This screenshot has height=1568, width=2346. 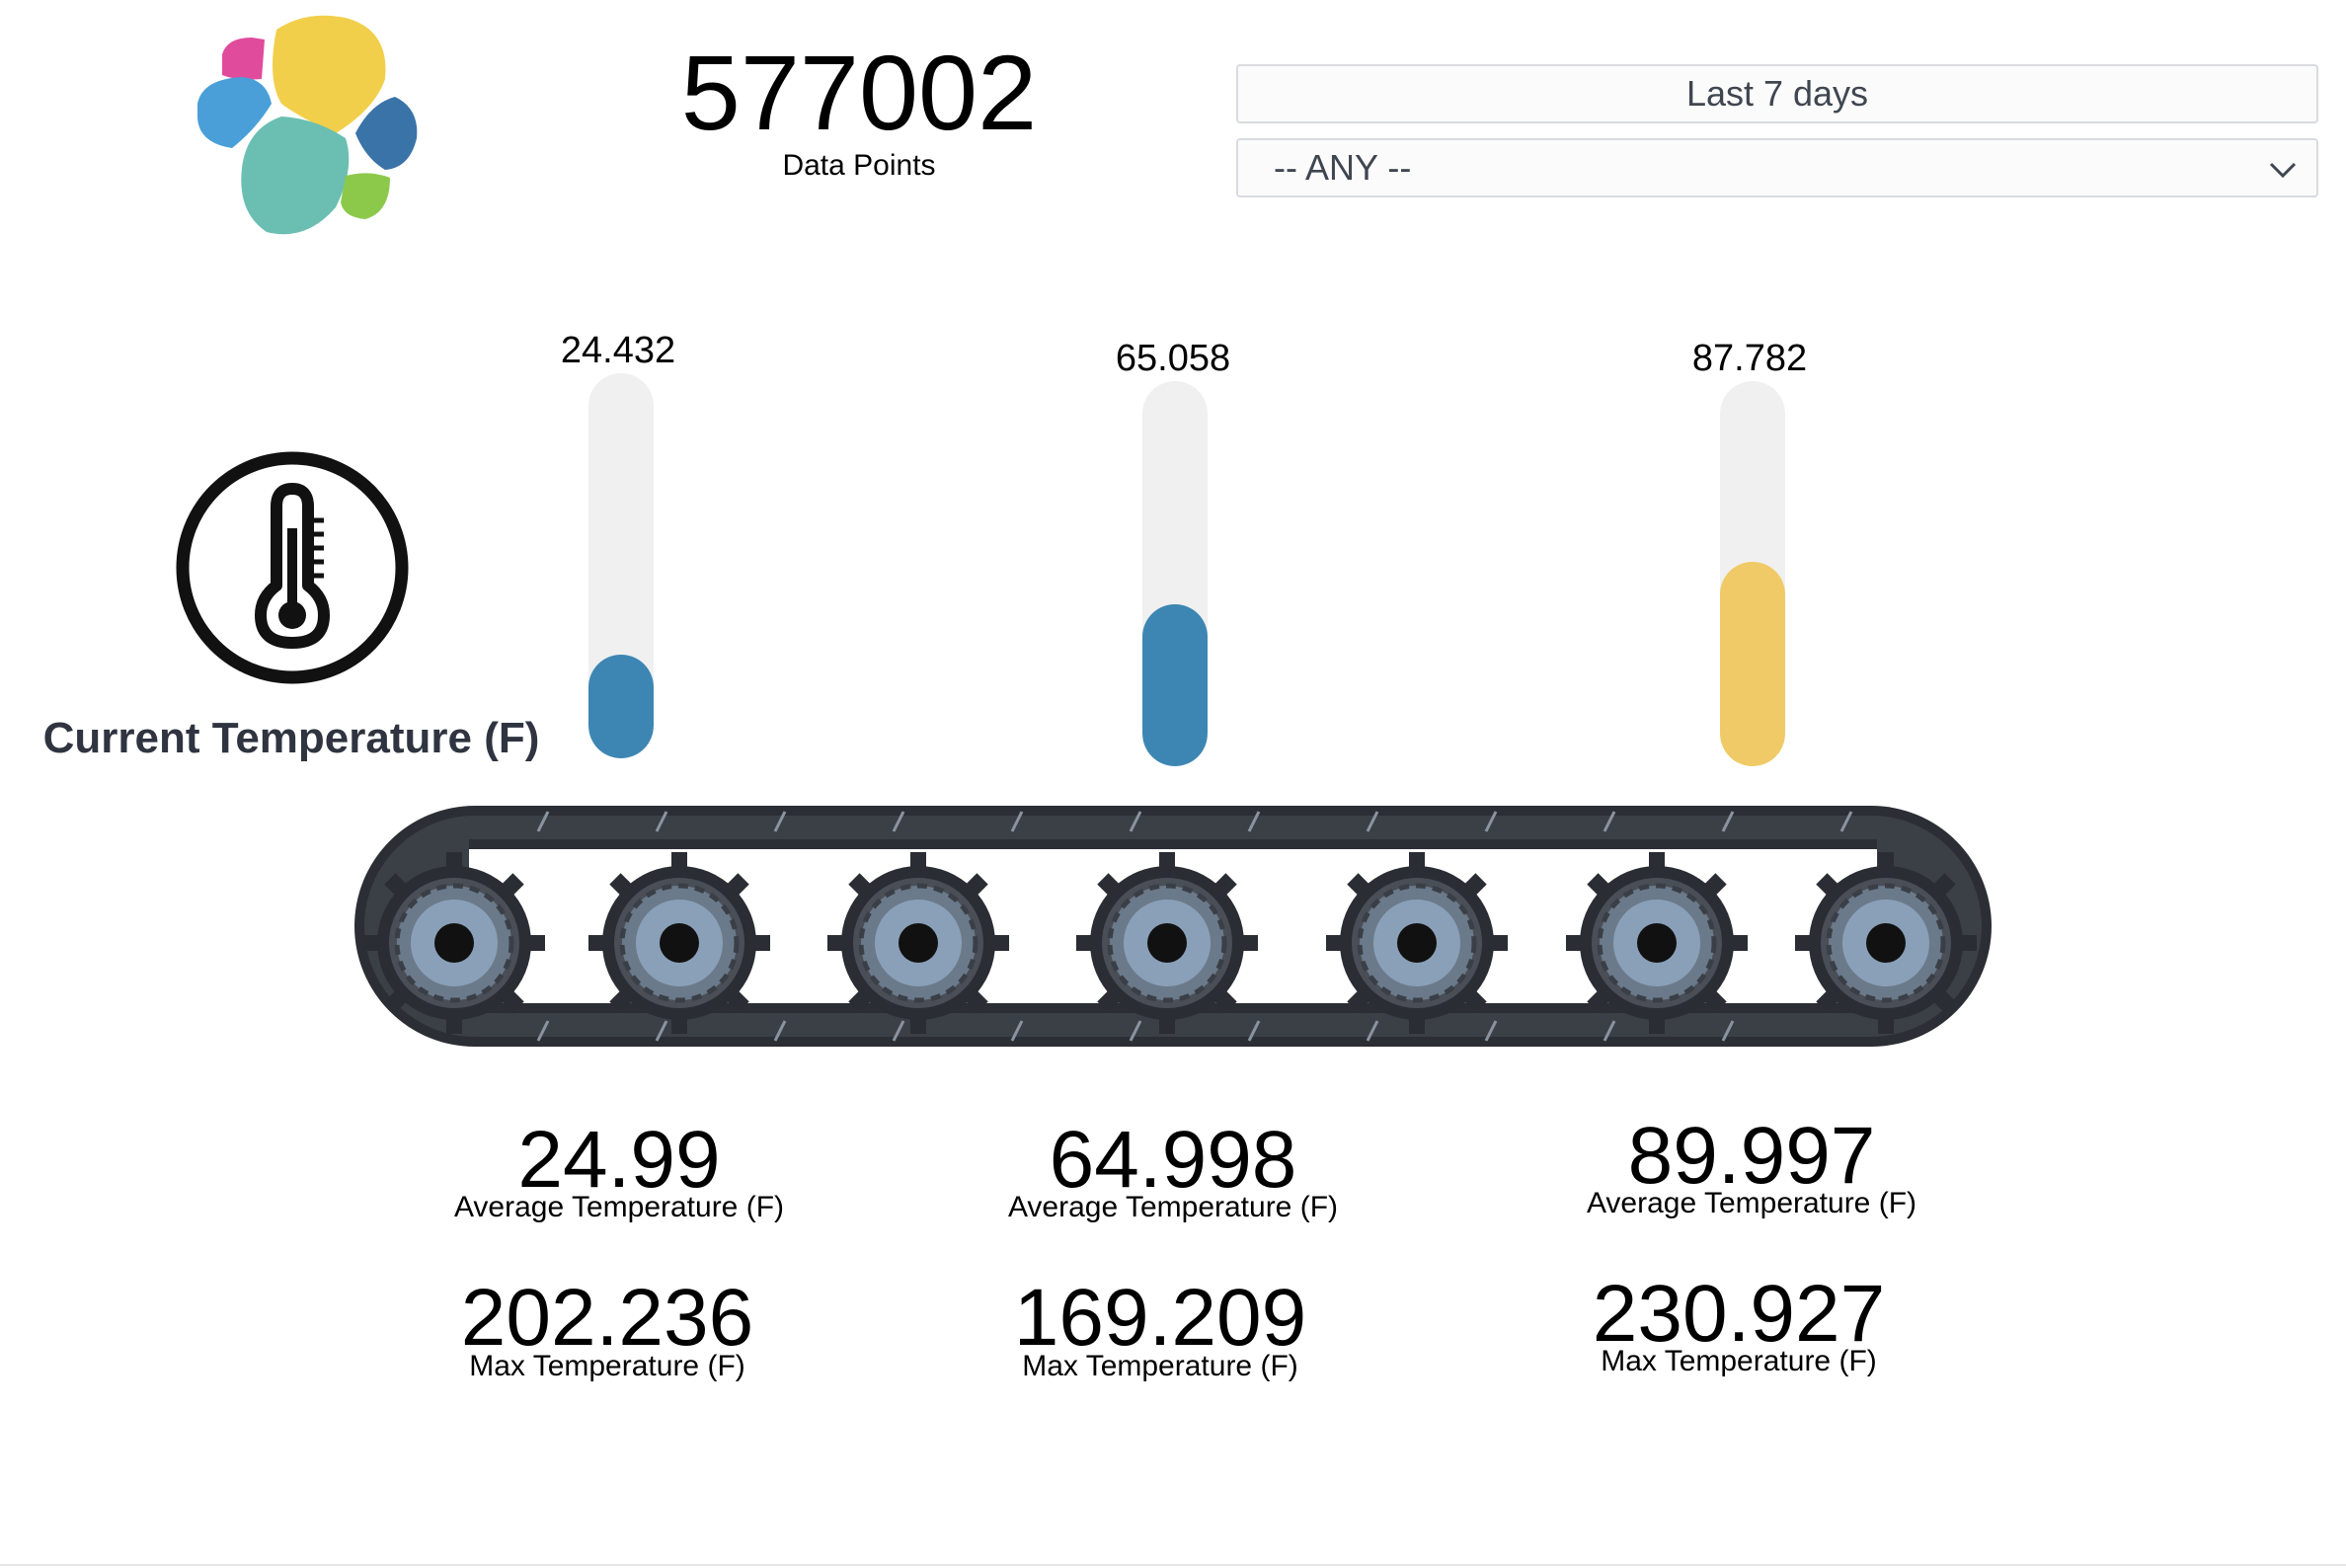 I want to click on avg-temp-1-label: Average Temperature (F), so click(x=619, y=1207).